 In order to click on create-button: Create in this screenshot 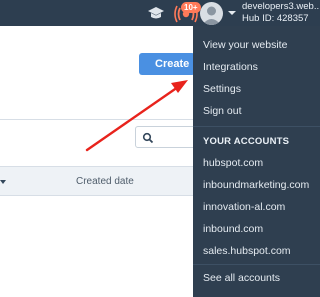, I will do `click(167, 64)`.